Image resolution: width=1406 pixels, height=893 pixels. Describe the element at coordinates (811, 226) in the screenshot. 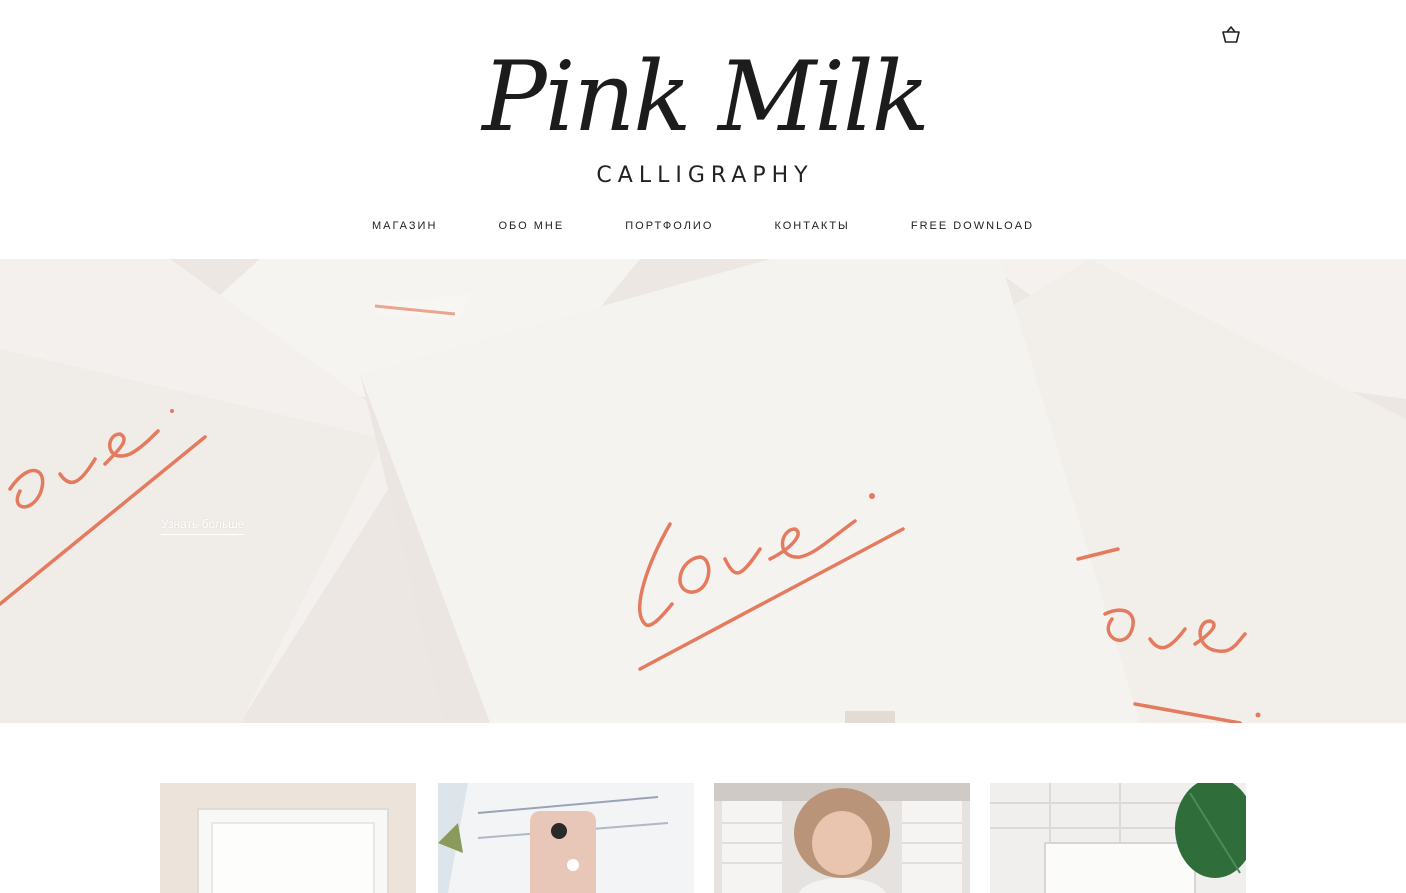

I see `nav-item-contacts: КОНТАКТЫ` at that location.